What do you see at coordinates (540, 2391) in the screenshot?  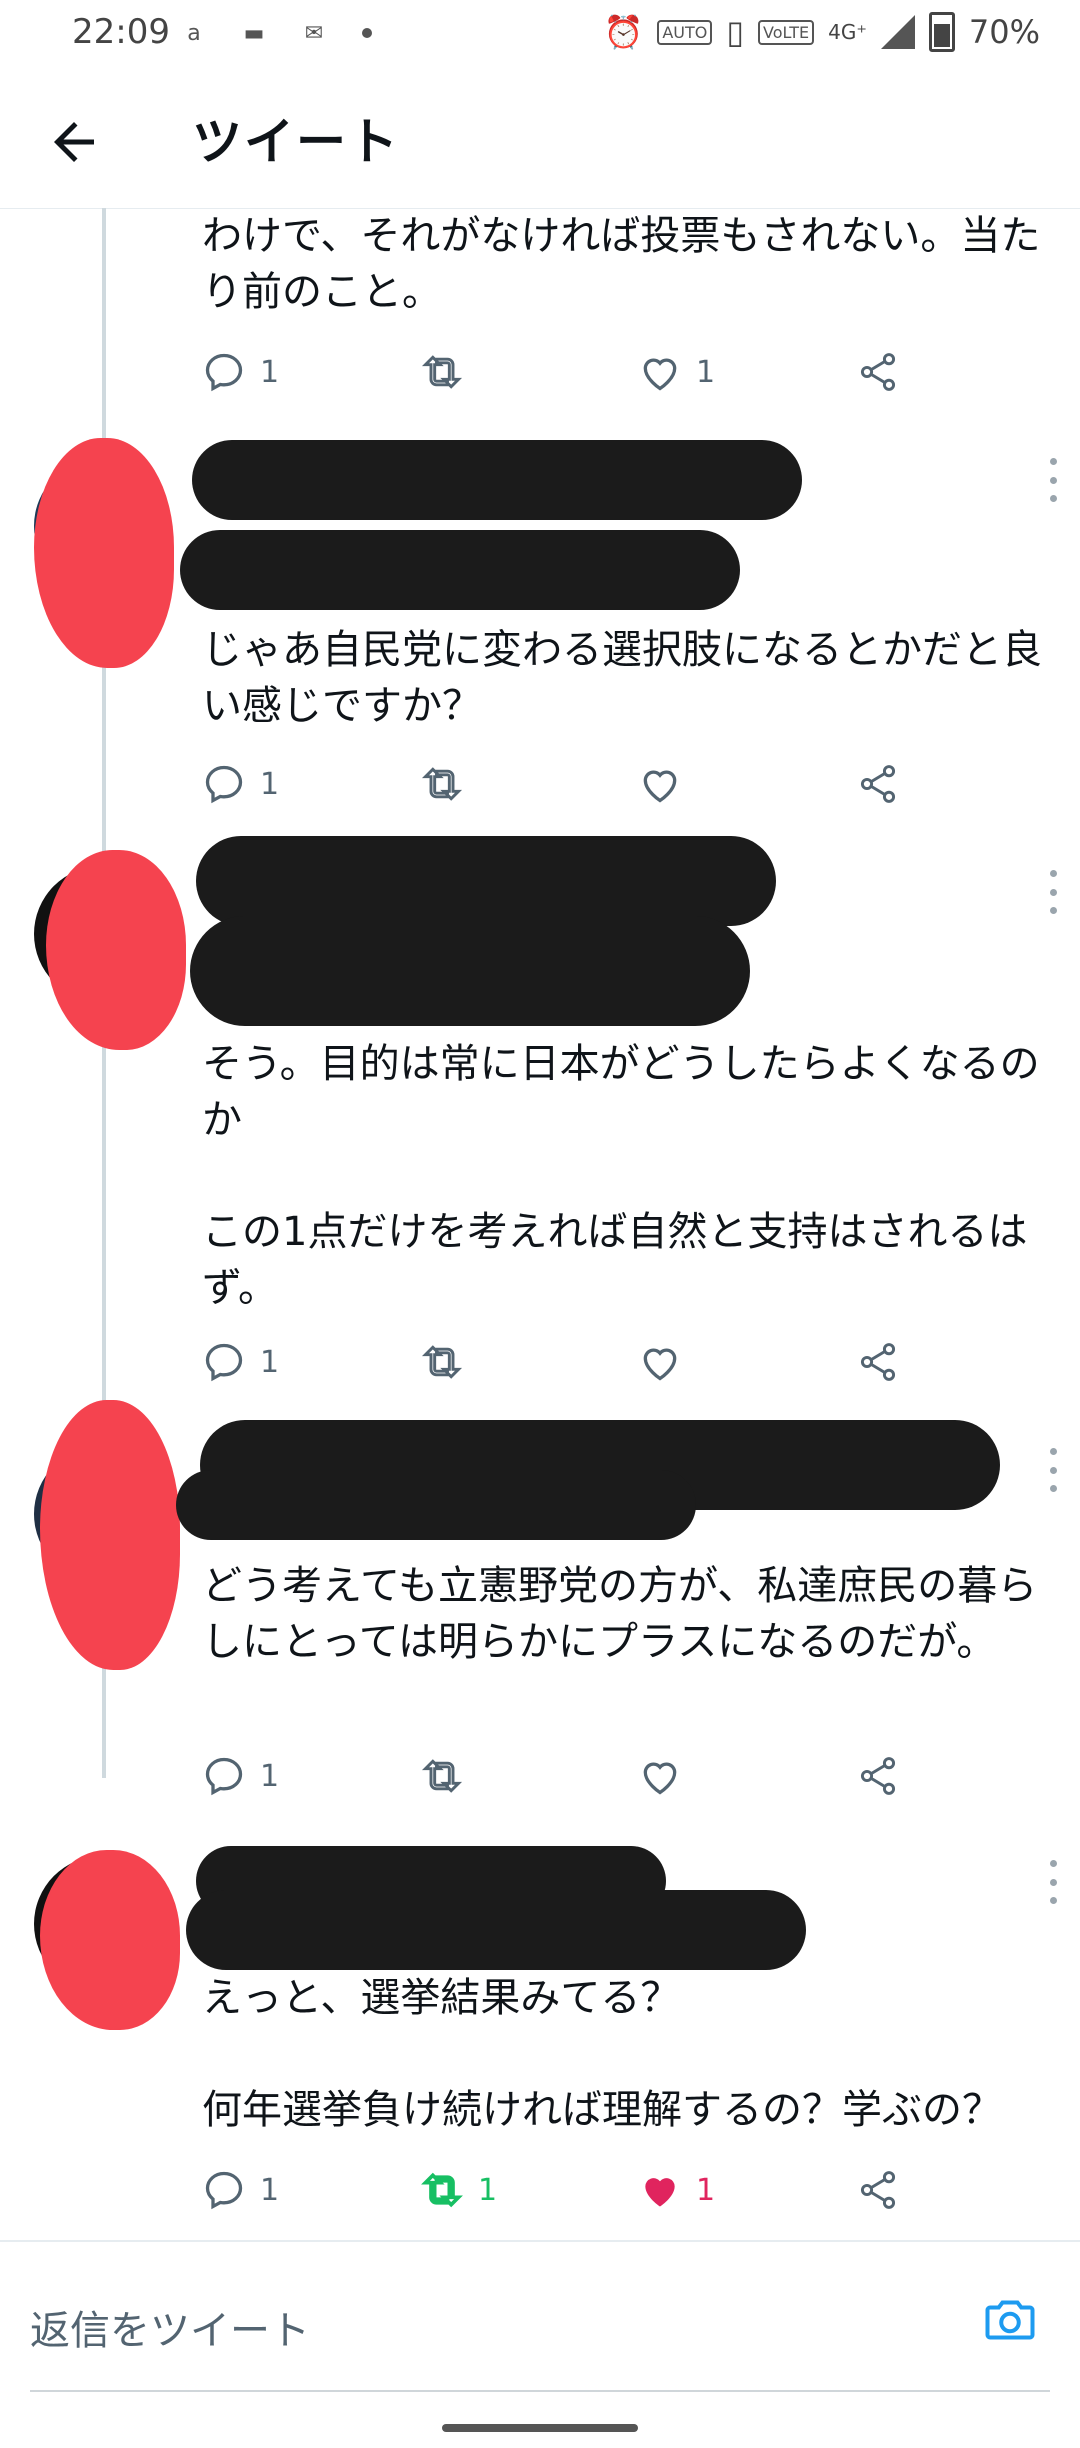 I see `reply-underline` at bounding box center [540, 2391].